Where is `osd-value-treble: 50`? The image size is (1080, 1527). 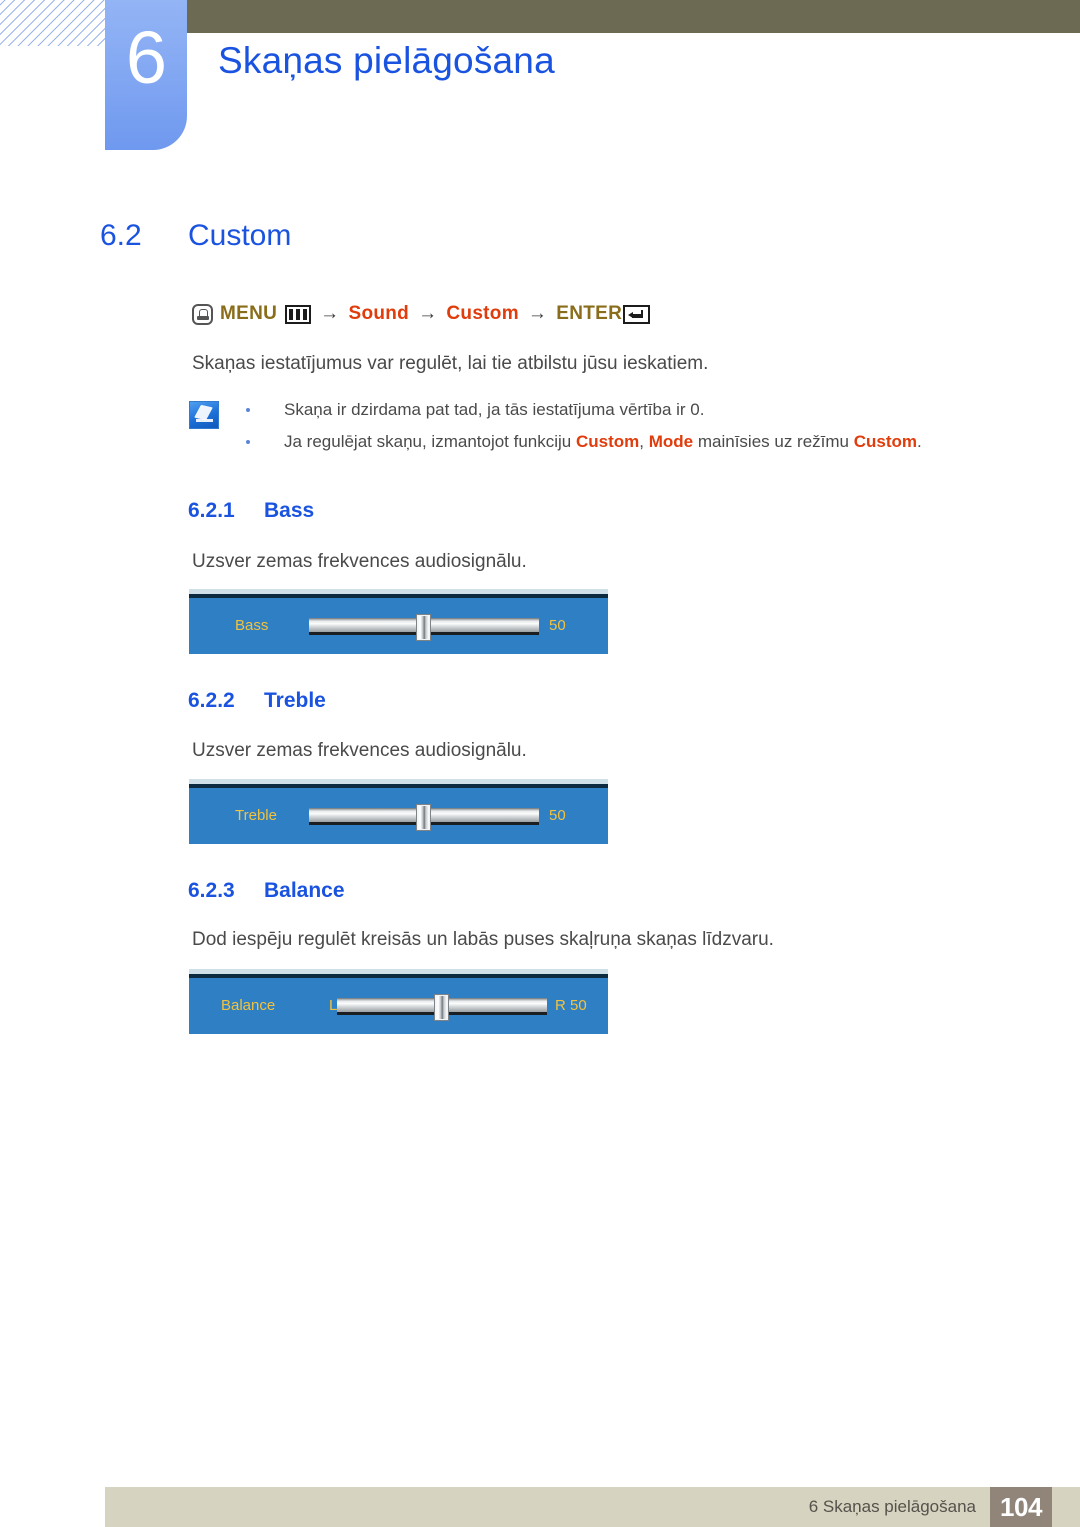
osd-value-treble: 50 is located at coordinates (557, 815).